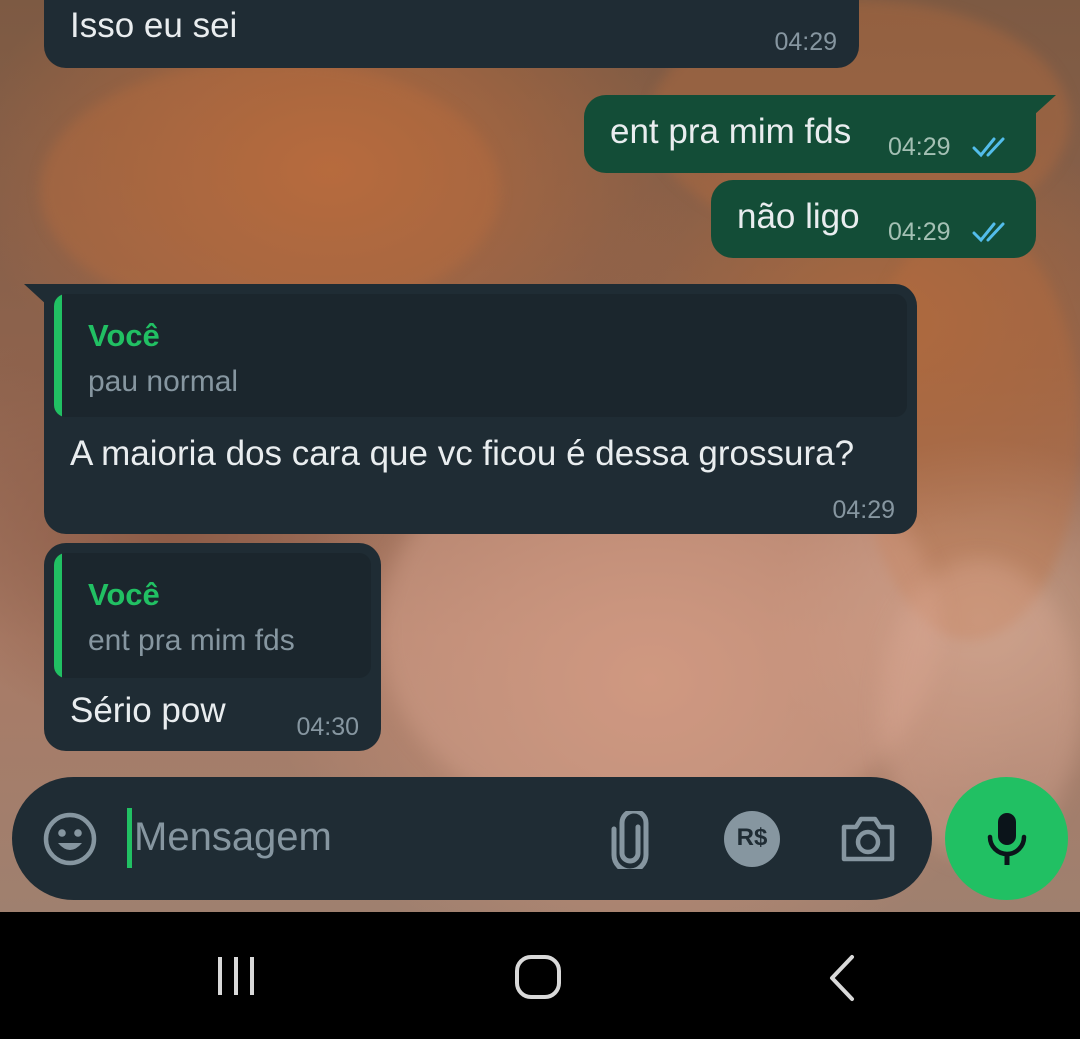  I want to click on home-icon, so click(538, 977).